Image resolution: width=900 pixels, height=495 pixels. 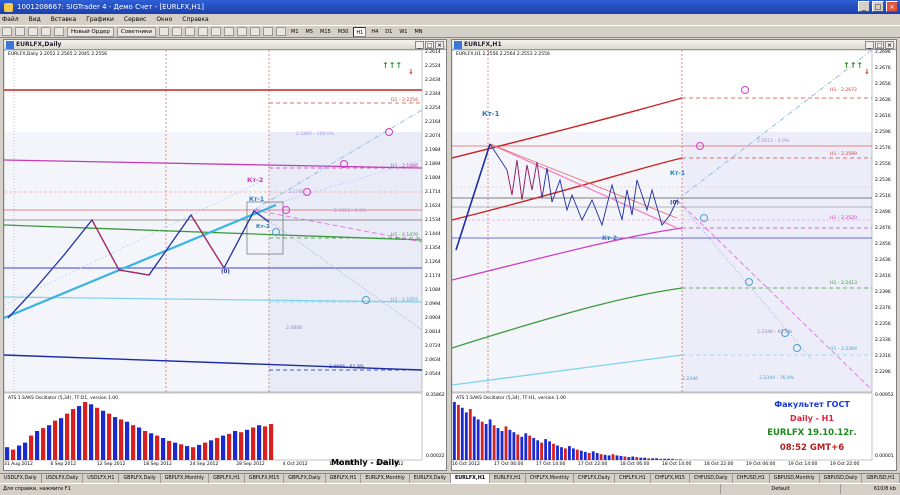 What do you see at coordinates (388, 32) in the screenshot?
I see `tf-d1: D1` at bounding box center [388, 32].